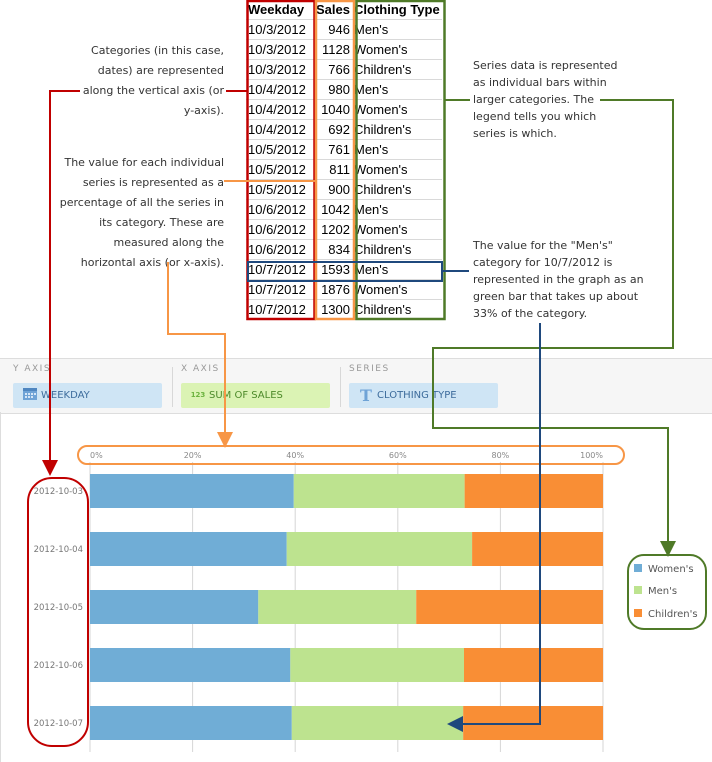 The image size is (712, 762). Describe the element at coordinates (152, 262) in the screenshot. I see `note-line: horizontal axis (or x-axis).` at that location.